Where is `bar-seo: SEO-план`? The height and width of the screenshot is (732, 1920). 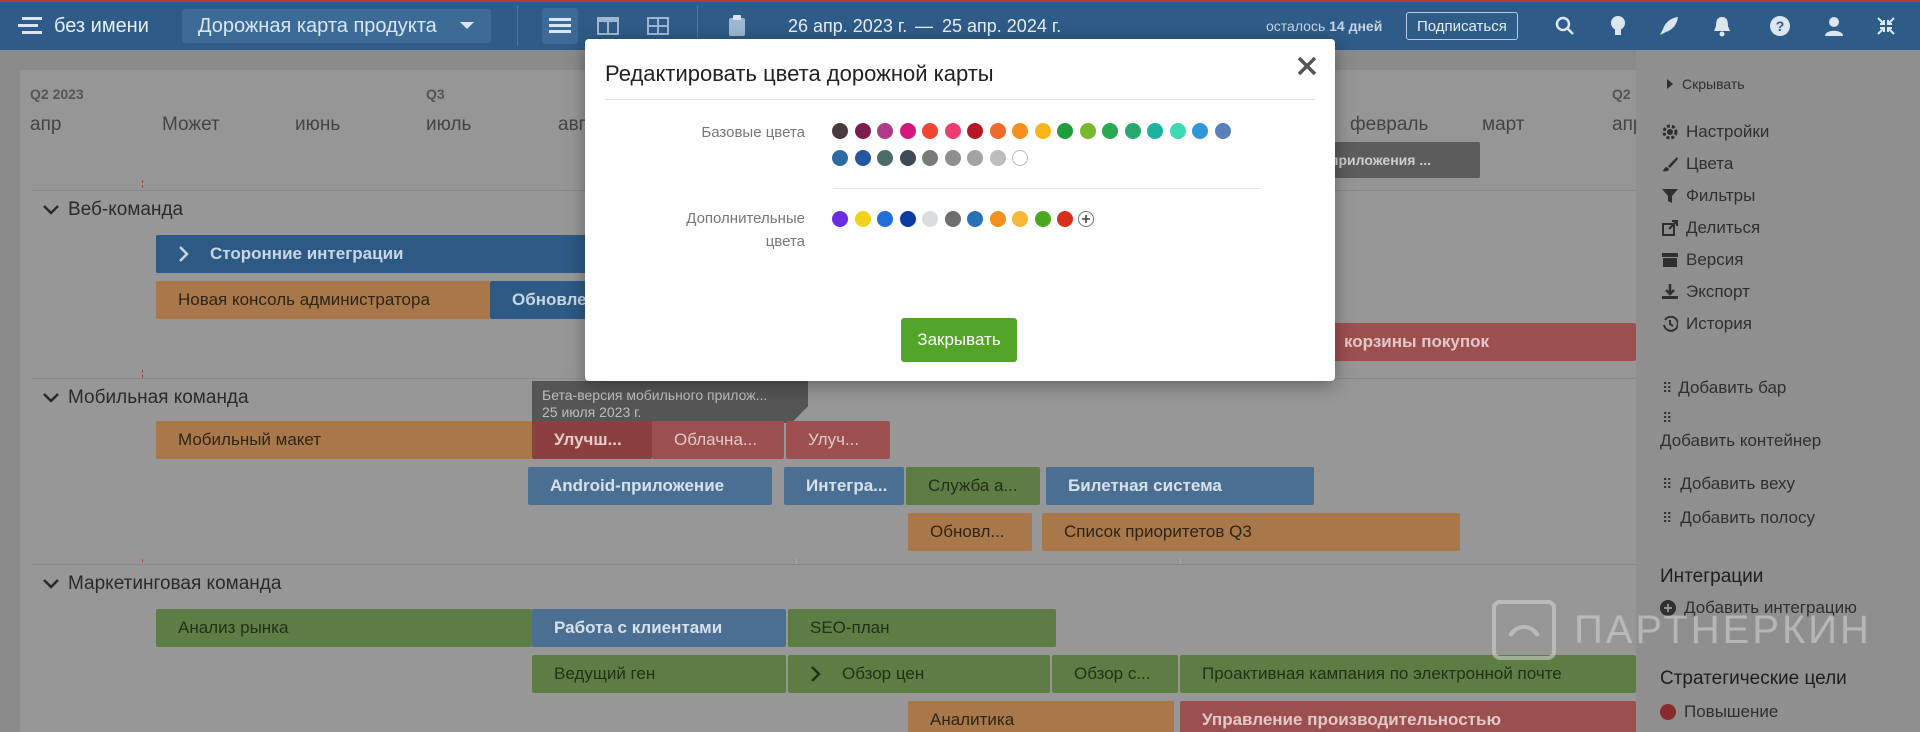
bar-seo: SEO-план is located at coordinates (922, 628).